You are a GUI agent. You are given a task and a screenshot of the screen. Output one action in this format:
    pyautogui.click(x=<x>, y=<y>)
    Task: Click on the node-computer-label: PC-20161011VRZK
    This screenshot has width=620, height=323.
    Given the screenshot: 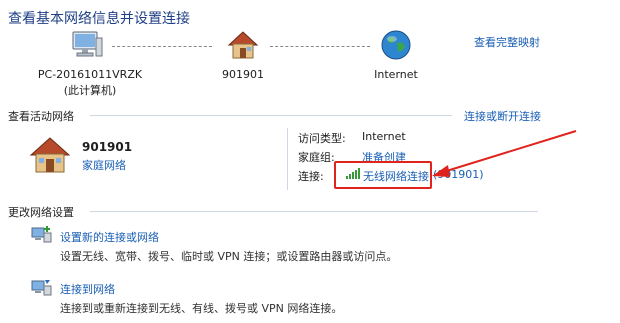 What is the action you would take?
    pyautogui.click(x=90, y=74)
    